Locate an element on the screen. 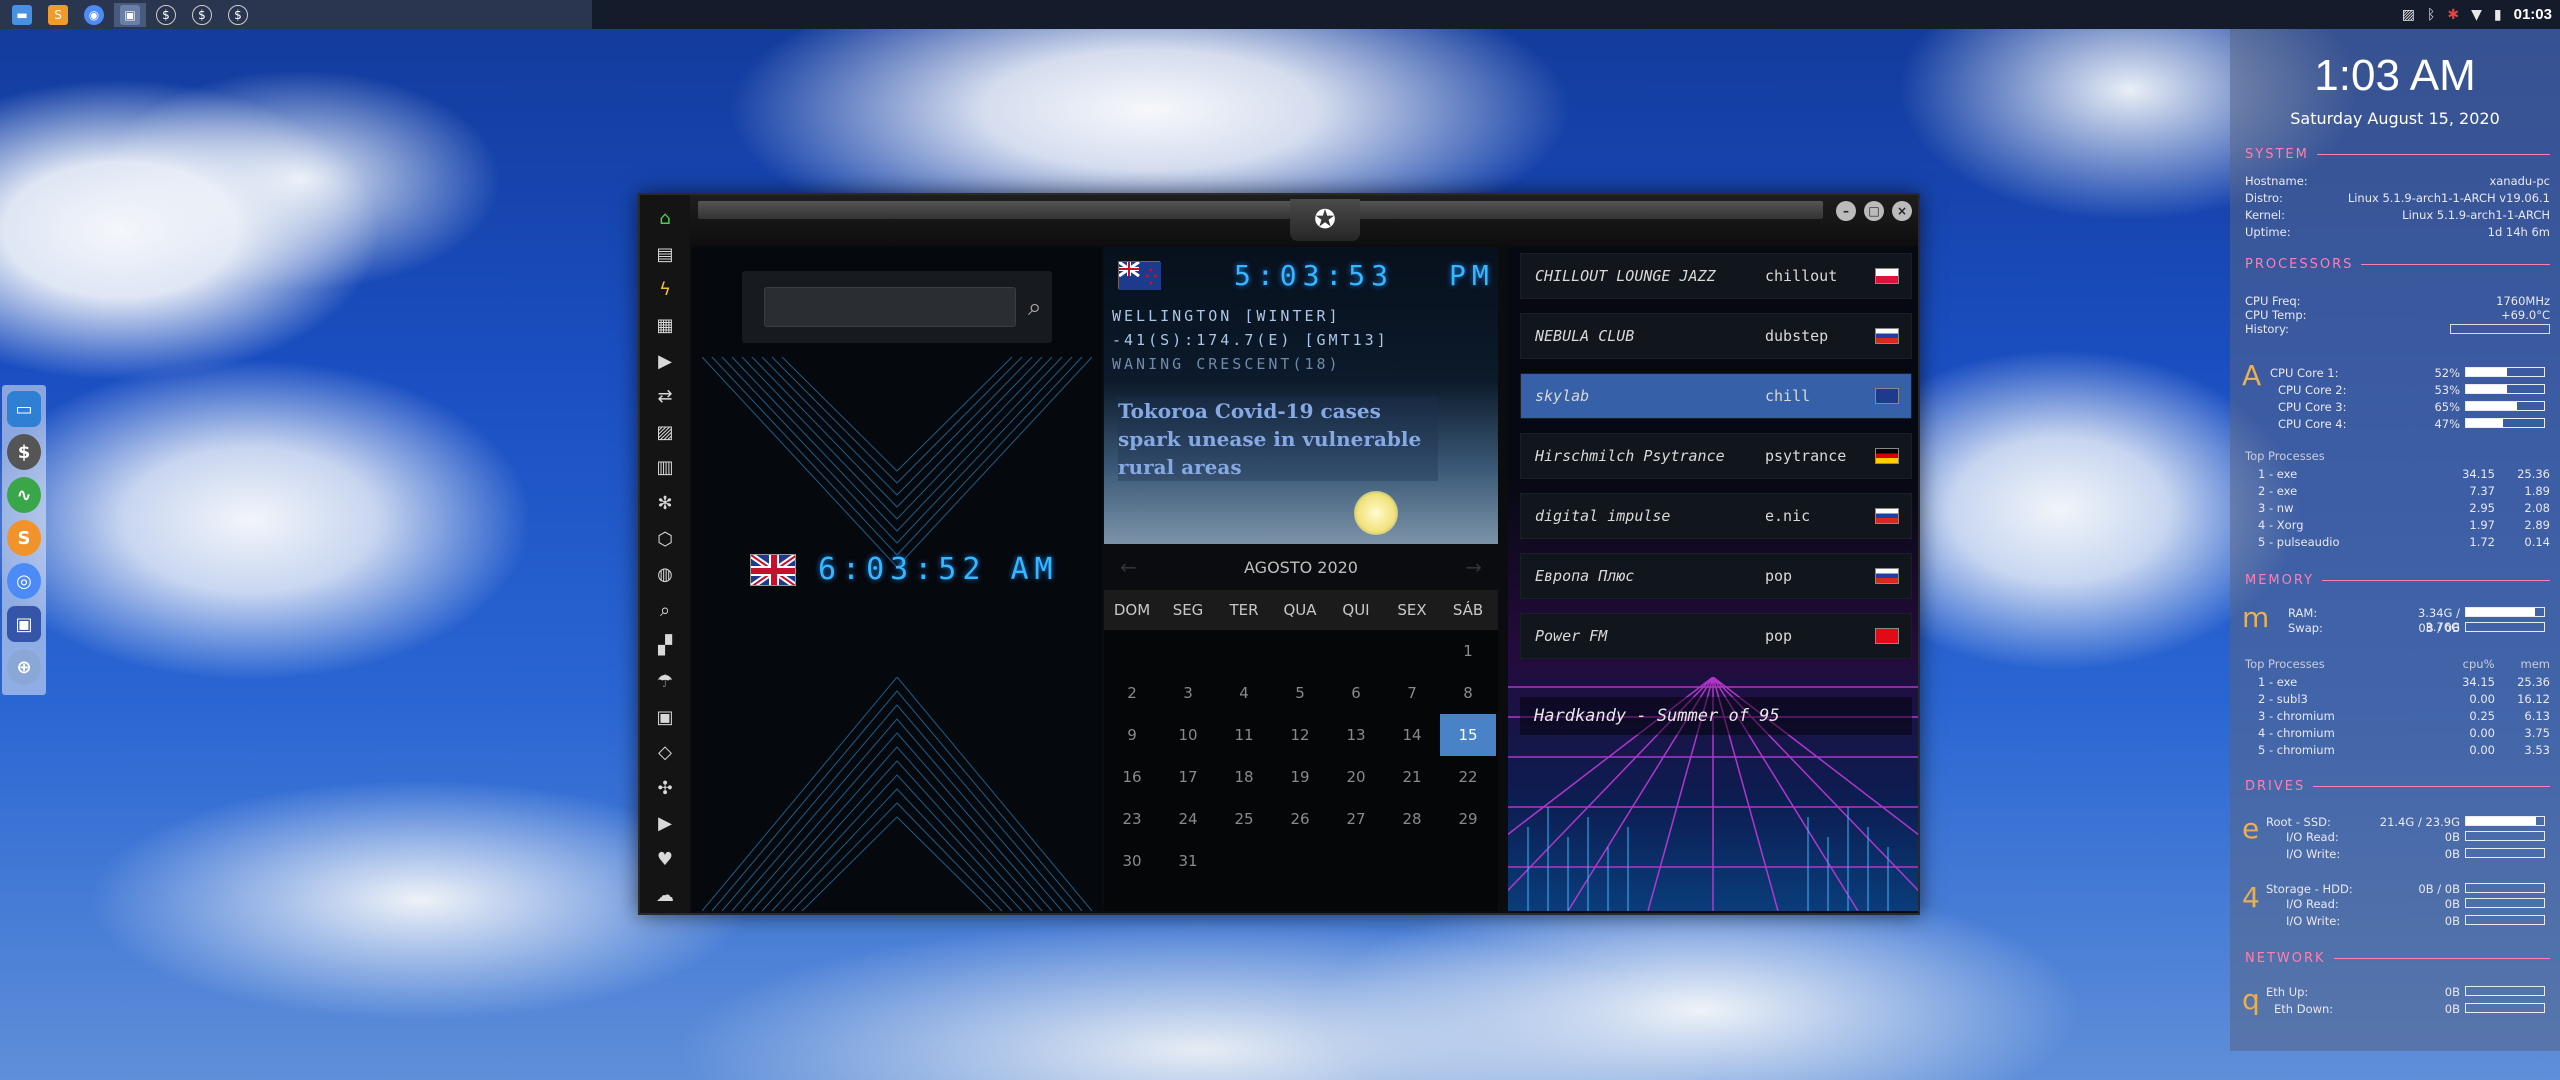 This screenshot has width=2560, height=1080. update-icon: ✱ is located at coordinates (2453, 15).